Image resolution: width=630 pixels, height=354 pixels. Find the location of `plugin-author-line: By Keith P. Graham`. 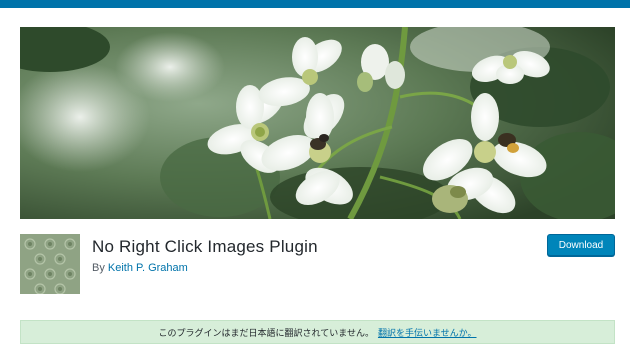

plugin-author-line: By Keith P. Graham is located at coordinates (140, 268).